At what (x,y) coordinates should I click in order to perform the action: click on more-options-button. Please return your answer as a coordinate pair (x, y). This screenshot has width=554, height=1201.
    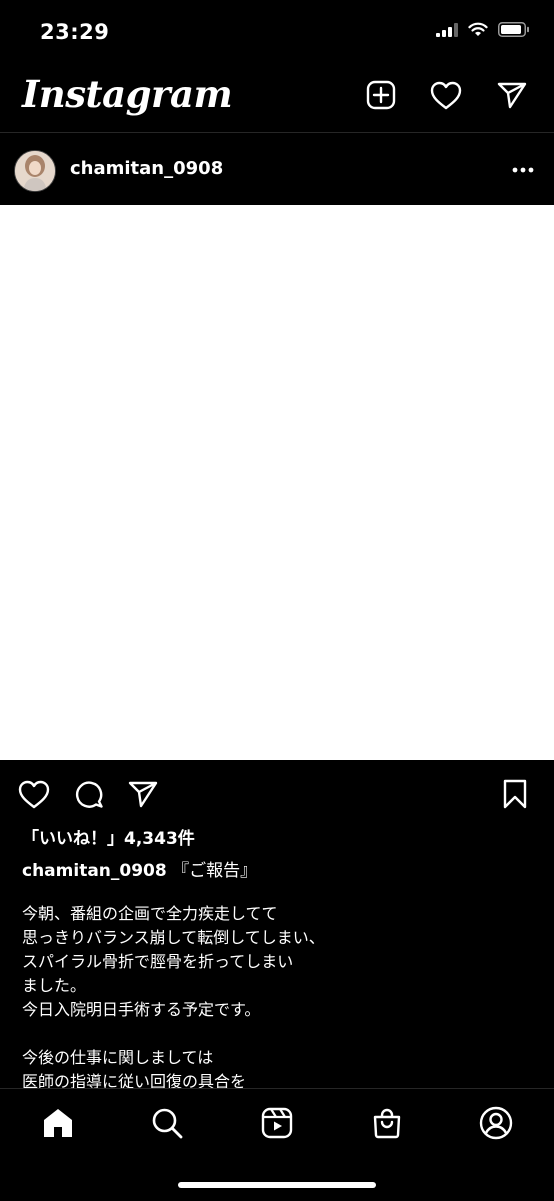
    Looking at the image, I should click on (523, 170).